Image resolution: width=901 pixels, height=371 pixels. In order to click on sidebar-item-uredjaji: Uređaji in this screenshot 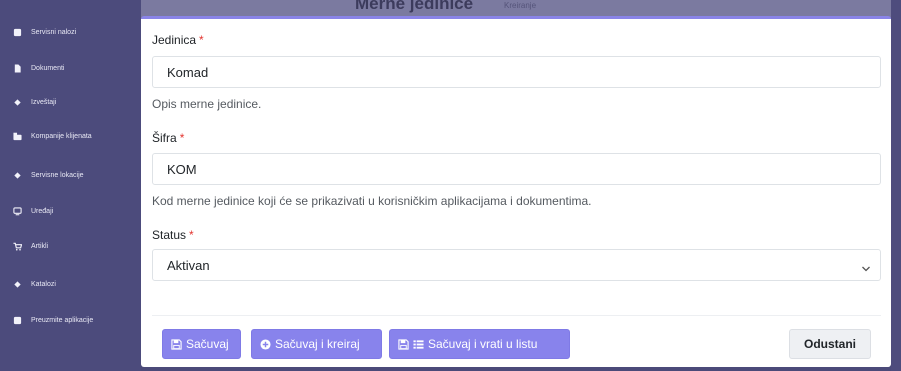, I will do `click(32, 211)`.